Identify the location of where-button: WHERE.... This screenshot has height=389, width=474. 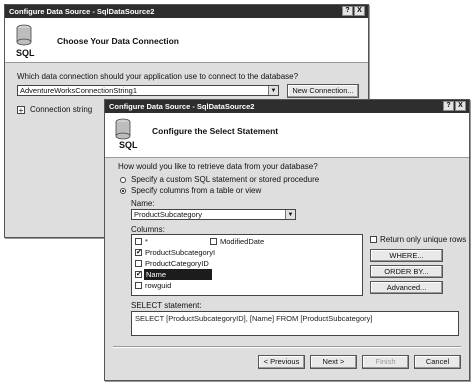
(406, 255).